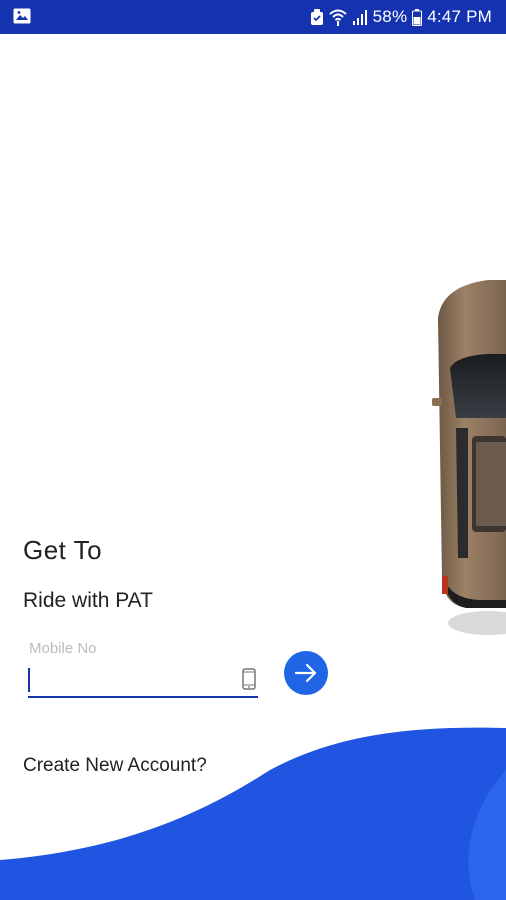 The width and height of the screenshot is (506, 900). Describe the element at coordinates (143, 697) in the screenshot. I see `mobile-field-underline` at that location.